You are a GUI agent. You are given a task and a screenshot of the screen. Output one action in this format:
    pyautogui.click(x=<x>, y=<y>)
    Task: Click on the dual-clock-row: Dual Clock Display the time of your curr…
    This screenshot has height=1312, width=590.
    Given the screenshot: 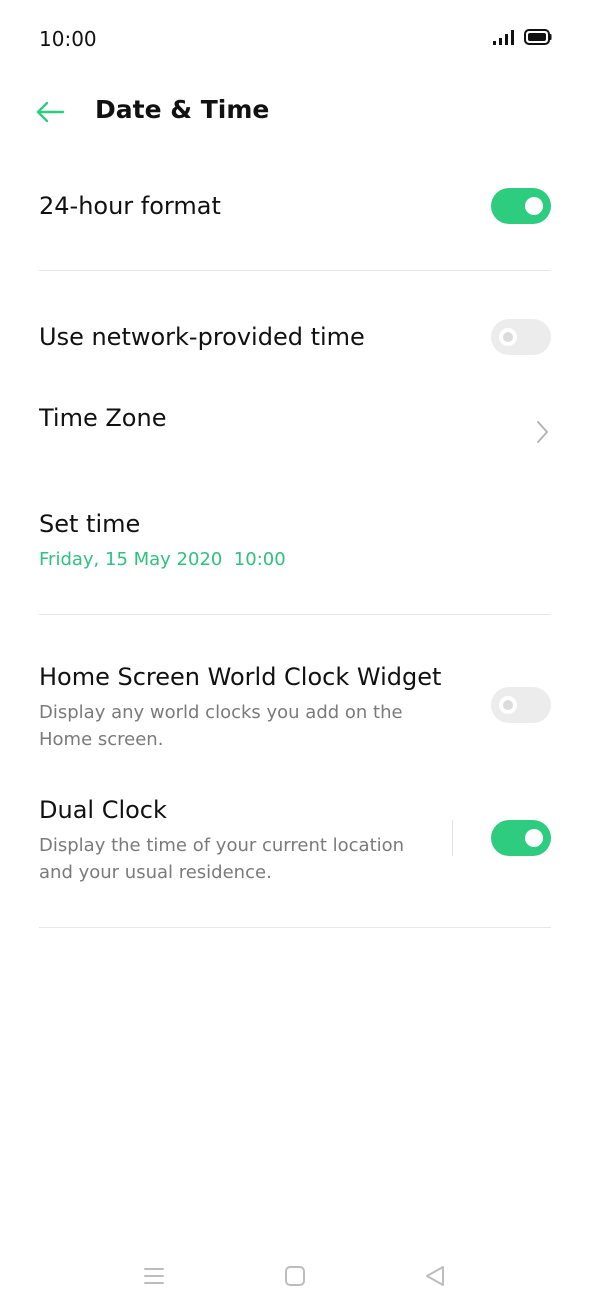 What is the action you would take?
    pyautogui.click(x=224, y=840)
    